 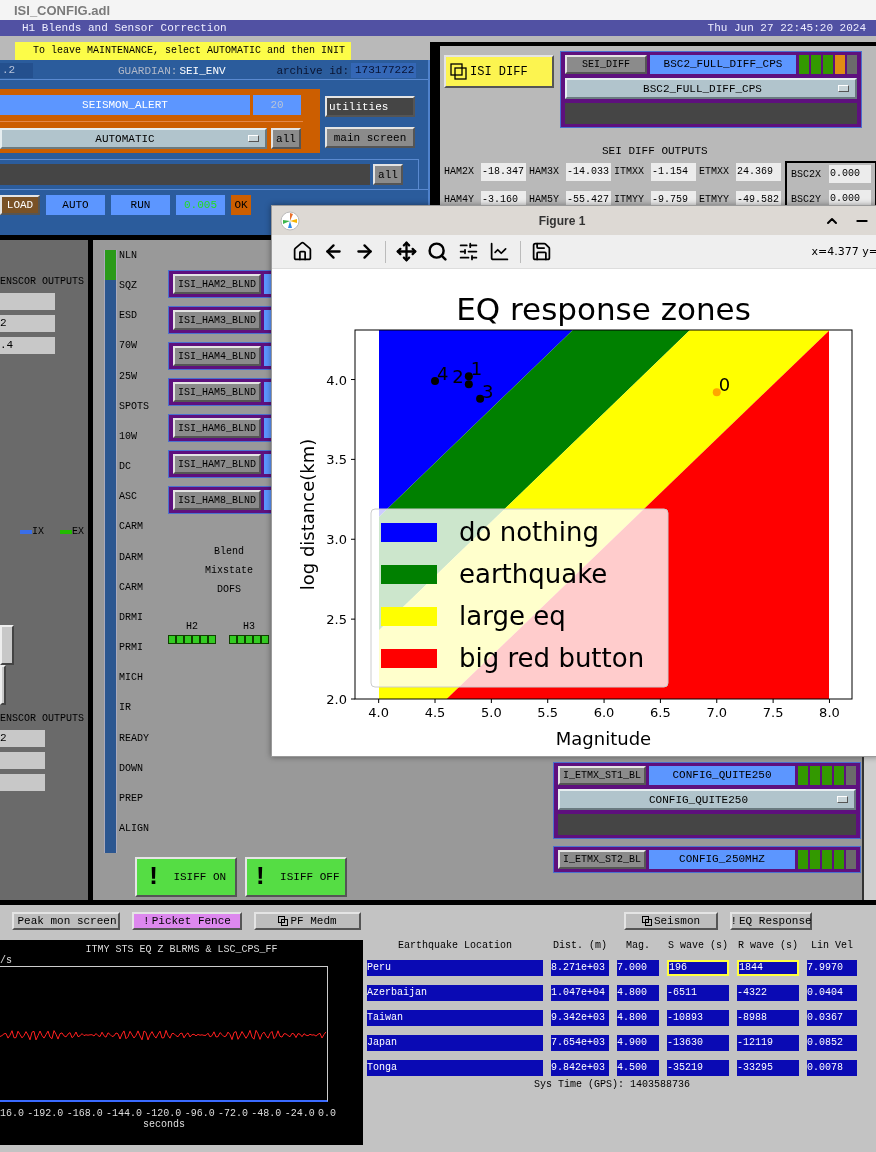 I want to click on legend-label: do nothing, so click(x=529, y=532).